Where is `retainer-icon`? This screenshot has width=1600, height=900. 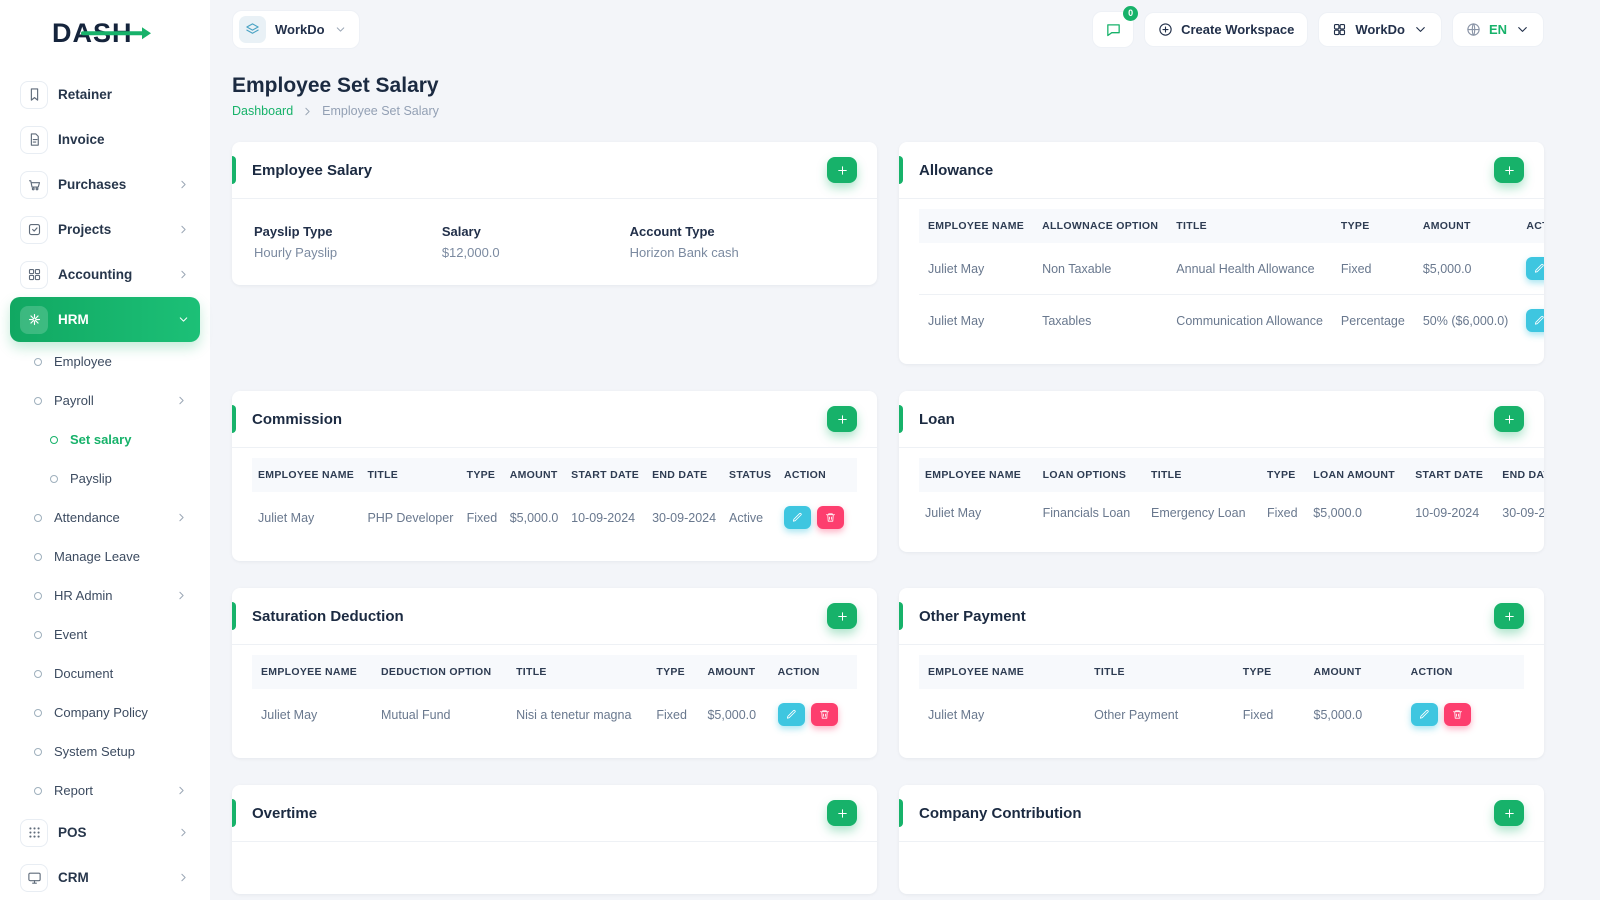 retainer-icon is located at coordinates (34, 94).